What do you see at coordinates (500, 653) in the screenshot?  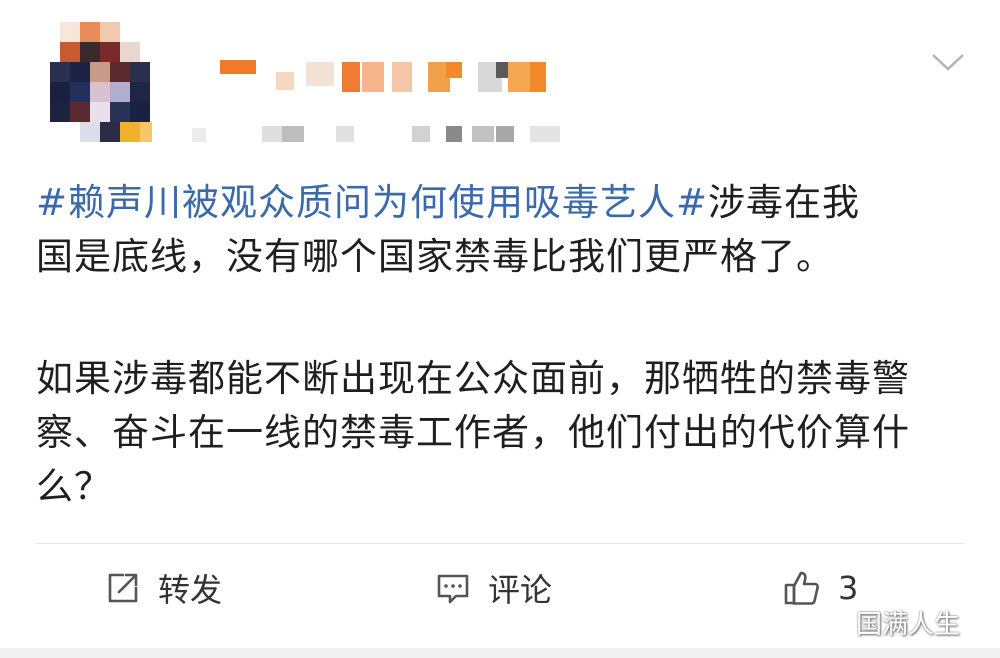 I see `bottom-strip` at bounding box center [500, 653].